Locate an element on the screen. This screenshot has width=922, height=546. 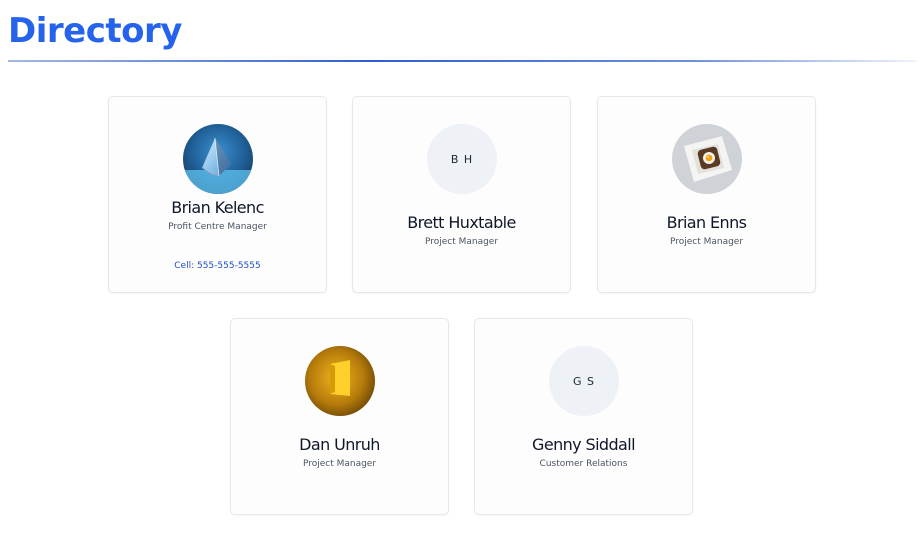
person-name: Brian Kelenc is located at coordinates (217, 207).